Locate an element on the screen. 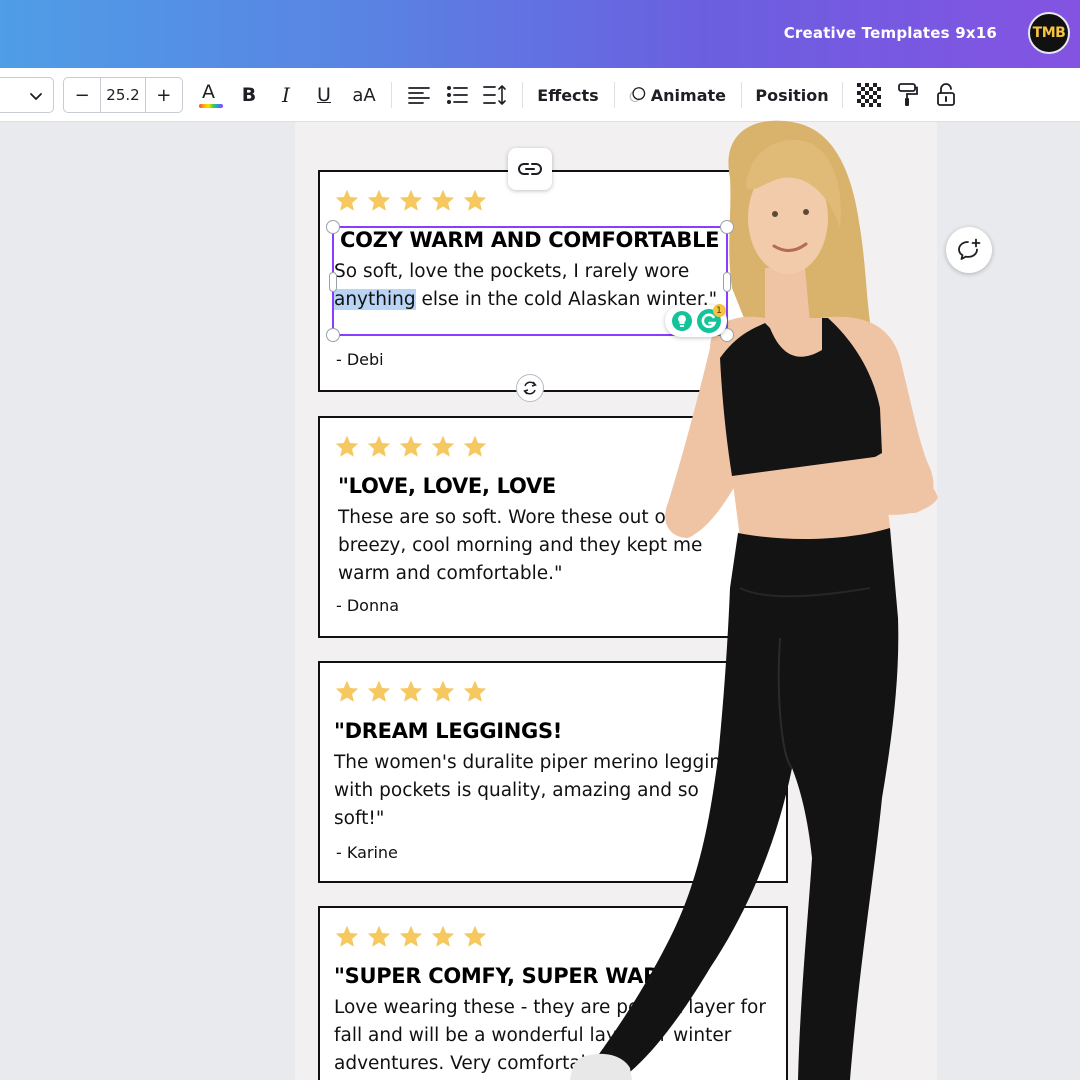 Image resolution: width=1080 pixels, height=1080 pixels. spacing-button is located at coordinates (495, 95).